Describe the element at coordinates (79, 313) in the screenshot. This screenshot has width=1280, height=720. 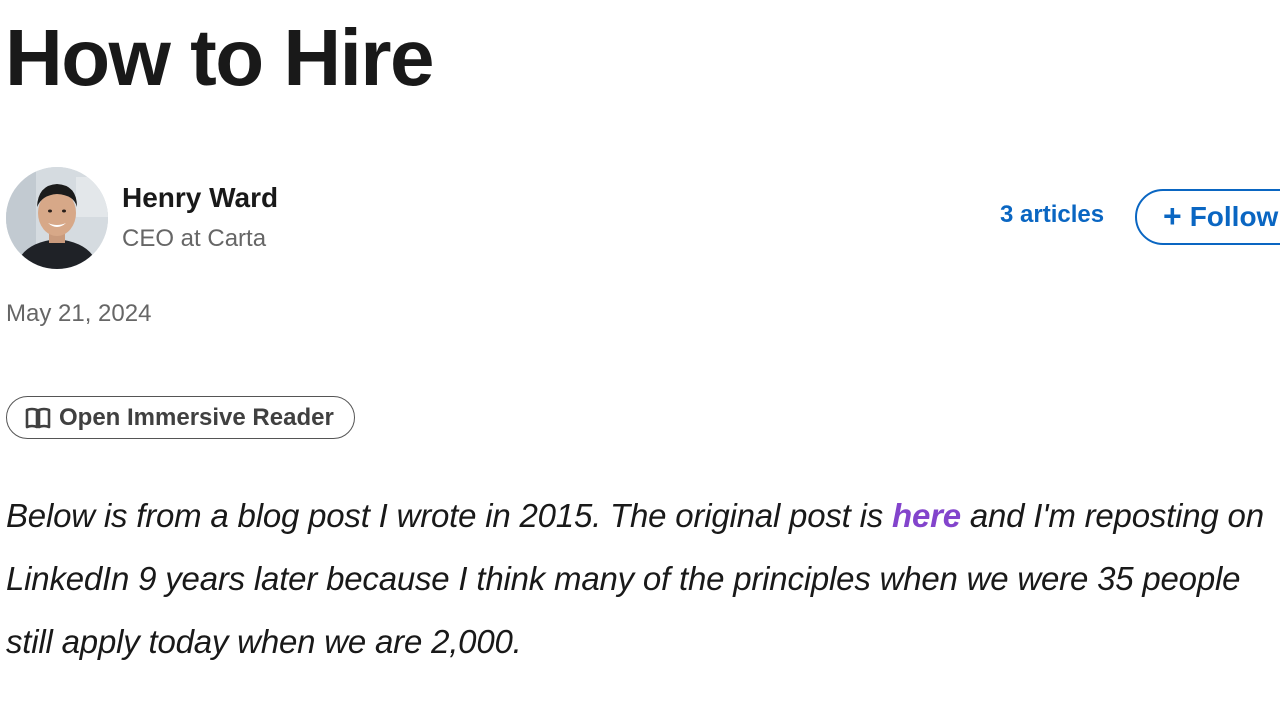
I see `publish-date: May 21, 2024` at that location.